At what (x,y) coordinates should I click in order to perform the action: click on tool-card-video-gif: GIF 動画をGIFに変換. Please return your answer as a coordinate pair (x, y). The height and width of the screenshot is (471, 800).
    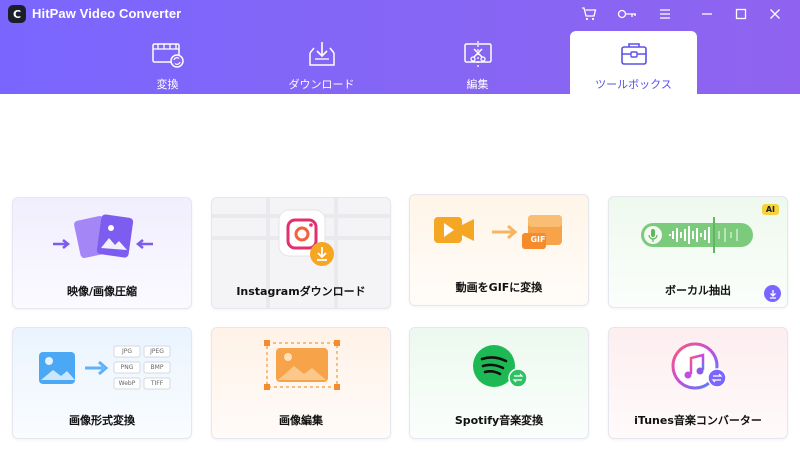
    Looking at the image, I should click on (499, 250).